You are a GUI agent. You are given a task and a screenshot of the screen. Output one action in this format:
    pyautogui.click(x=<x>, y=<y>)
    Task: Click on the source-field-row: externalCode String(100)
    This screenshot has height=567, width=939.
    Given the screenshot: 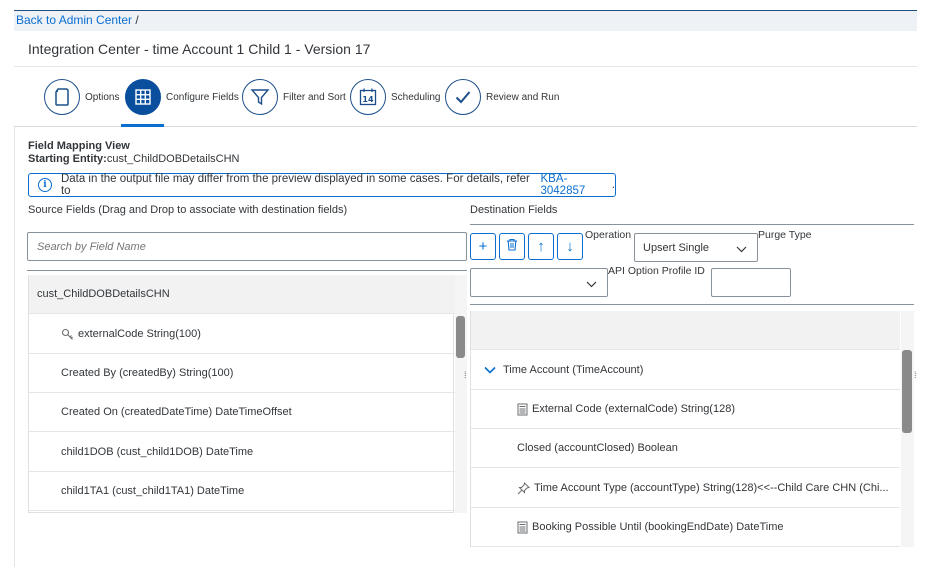 What is the action you would take?
    pyautogui.click(x=242, y=334)
    